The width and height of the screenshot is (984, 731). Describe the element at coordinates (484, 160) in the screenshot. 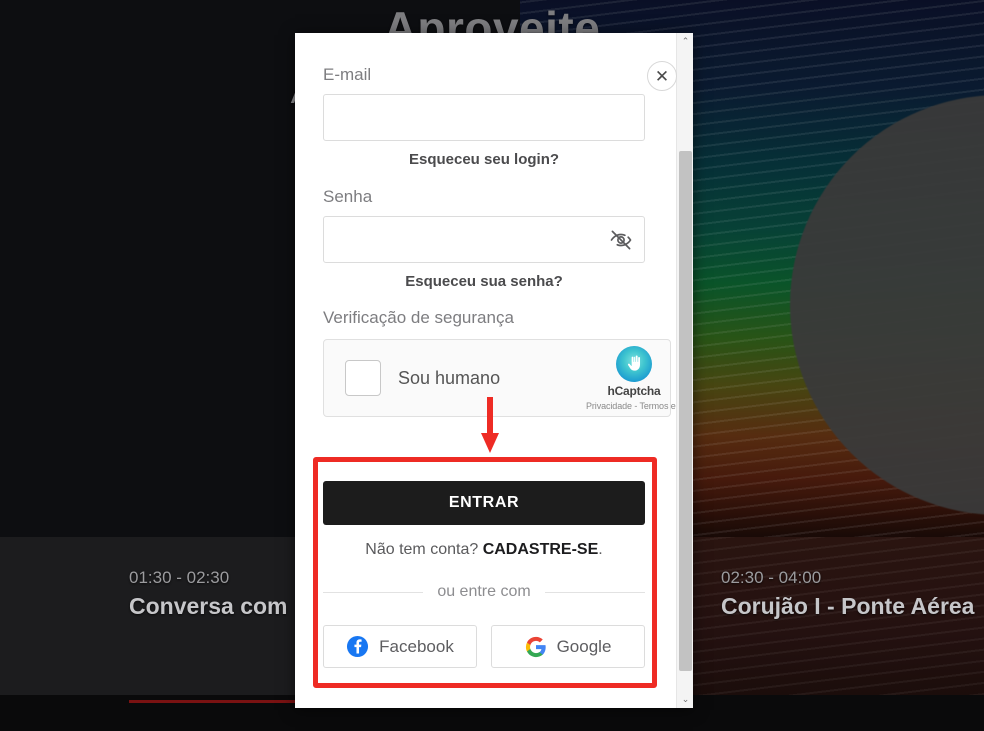

I see `forgot-login-link: Esqueceu seu login?` at that location.